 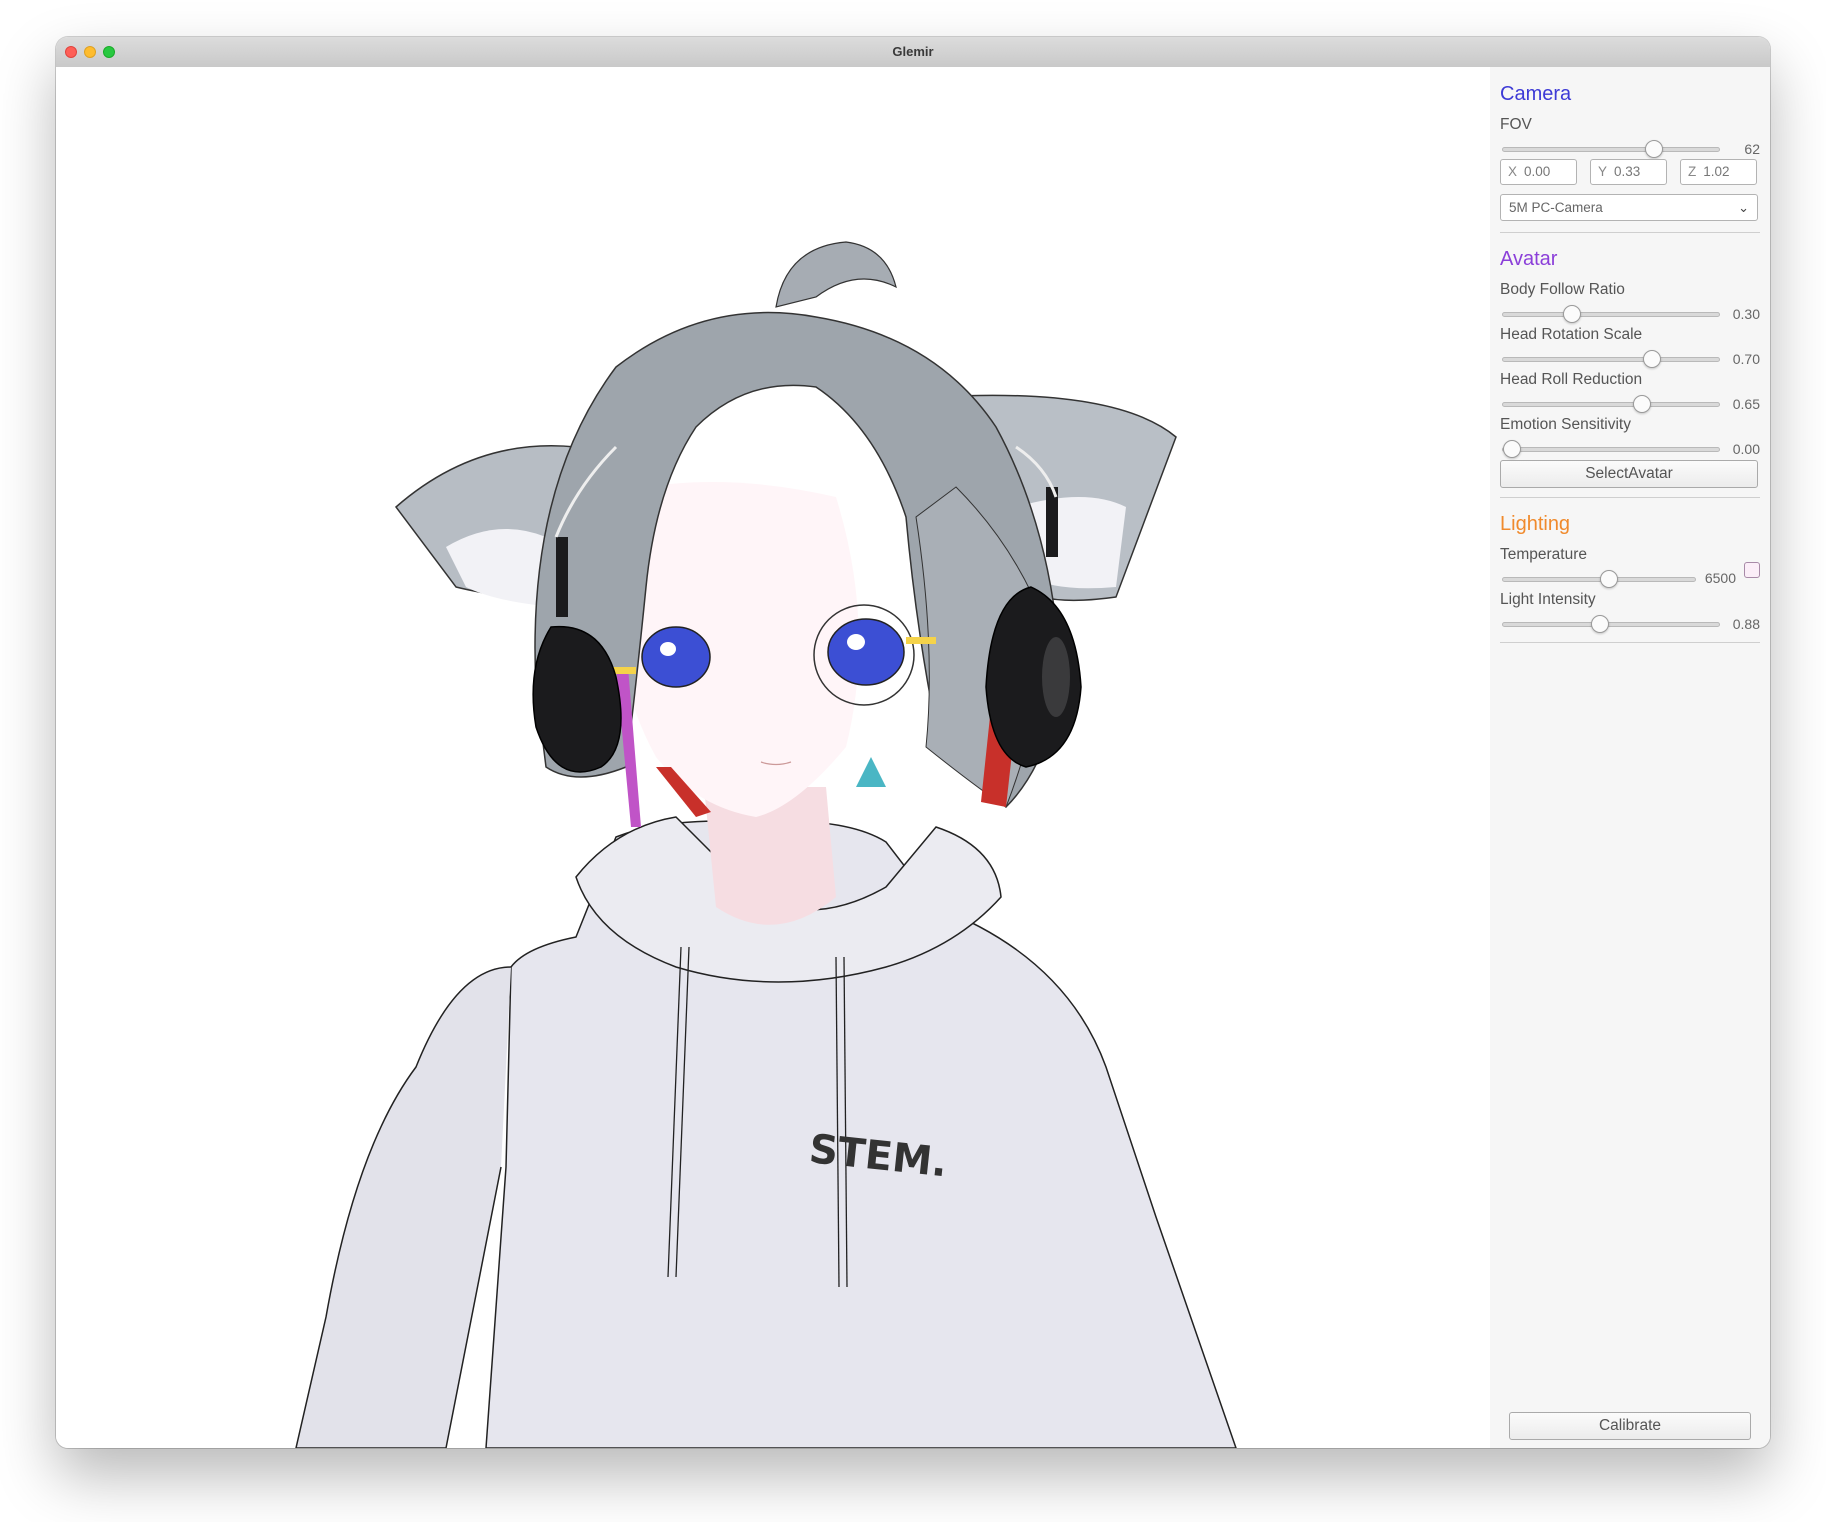 I want to click on left-eye, so click(x=676, y=657).